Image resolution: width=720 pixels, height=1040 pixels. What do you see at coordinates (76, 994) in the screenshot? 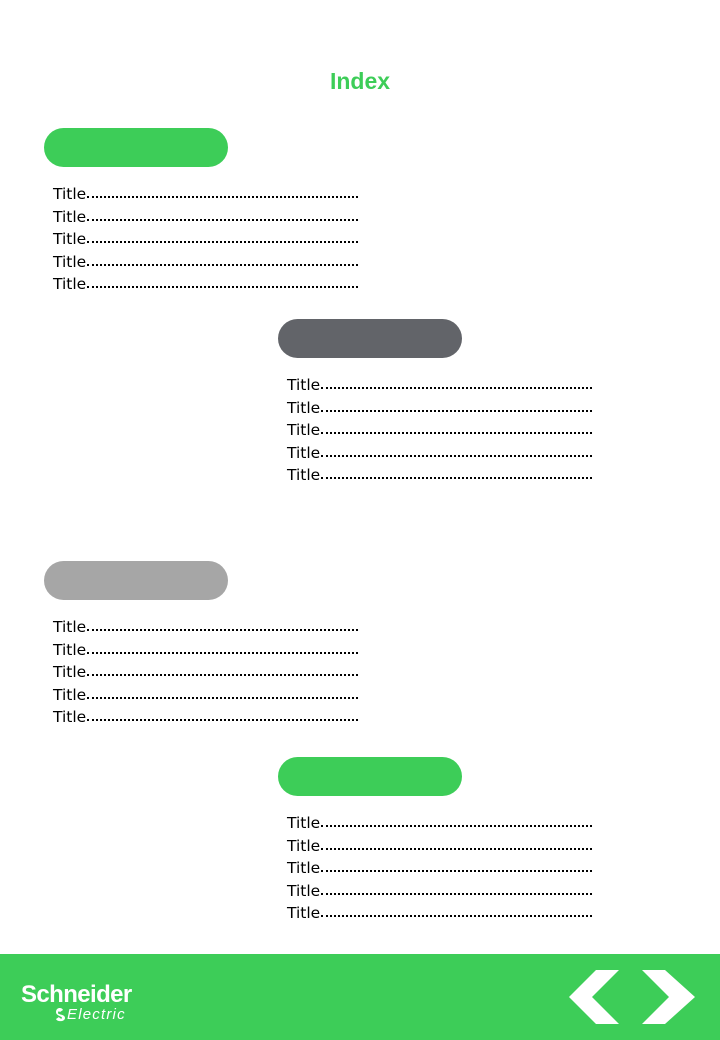
I see `svg-text: Schneider` at bounding box center [76, 994].